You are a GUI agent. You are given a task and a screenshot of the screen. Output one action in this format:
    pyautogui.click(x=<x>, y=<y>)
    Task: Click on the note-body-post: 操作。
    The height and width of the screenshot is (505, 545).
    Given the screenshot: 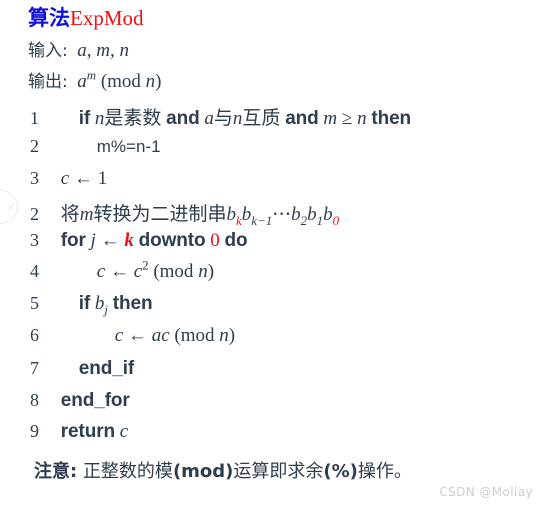 What is the action you would take?
    pyautogui.click(x=384, y=471)
    